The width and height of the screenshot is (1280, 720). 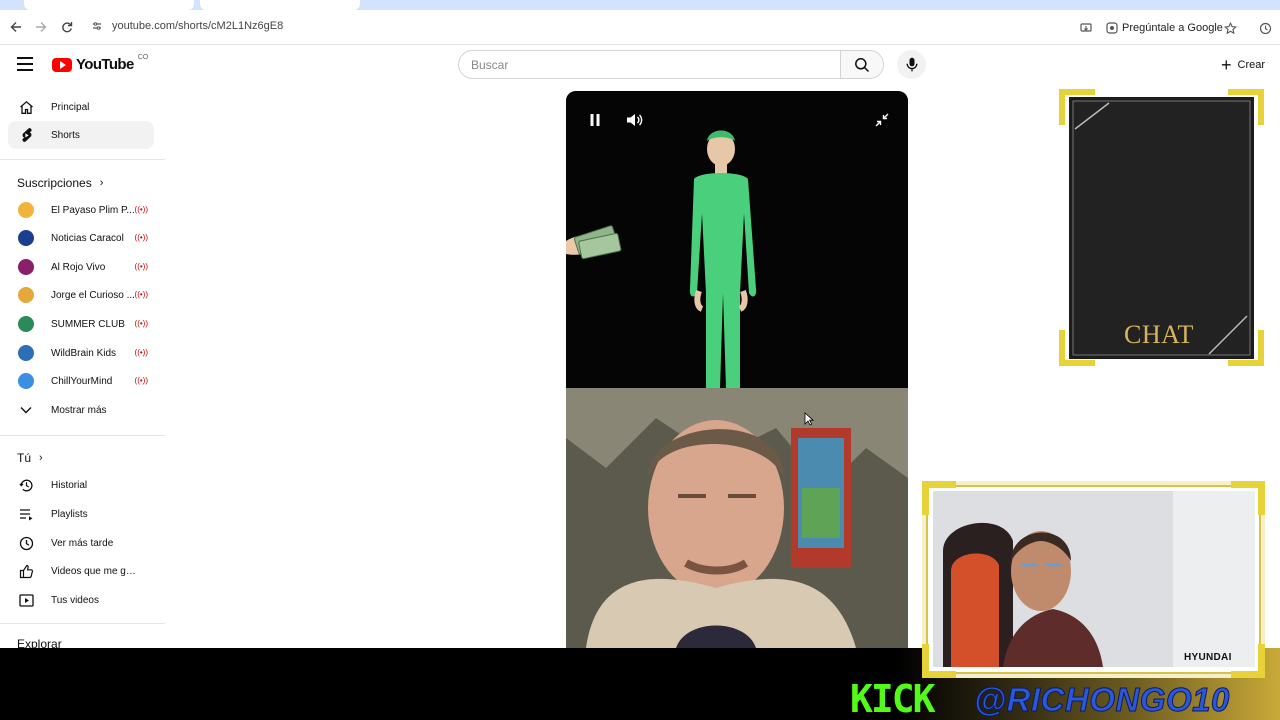 I want to click on ask-google-button: Pregúntale a Google, so click(x=1164, y=28).